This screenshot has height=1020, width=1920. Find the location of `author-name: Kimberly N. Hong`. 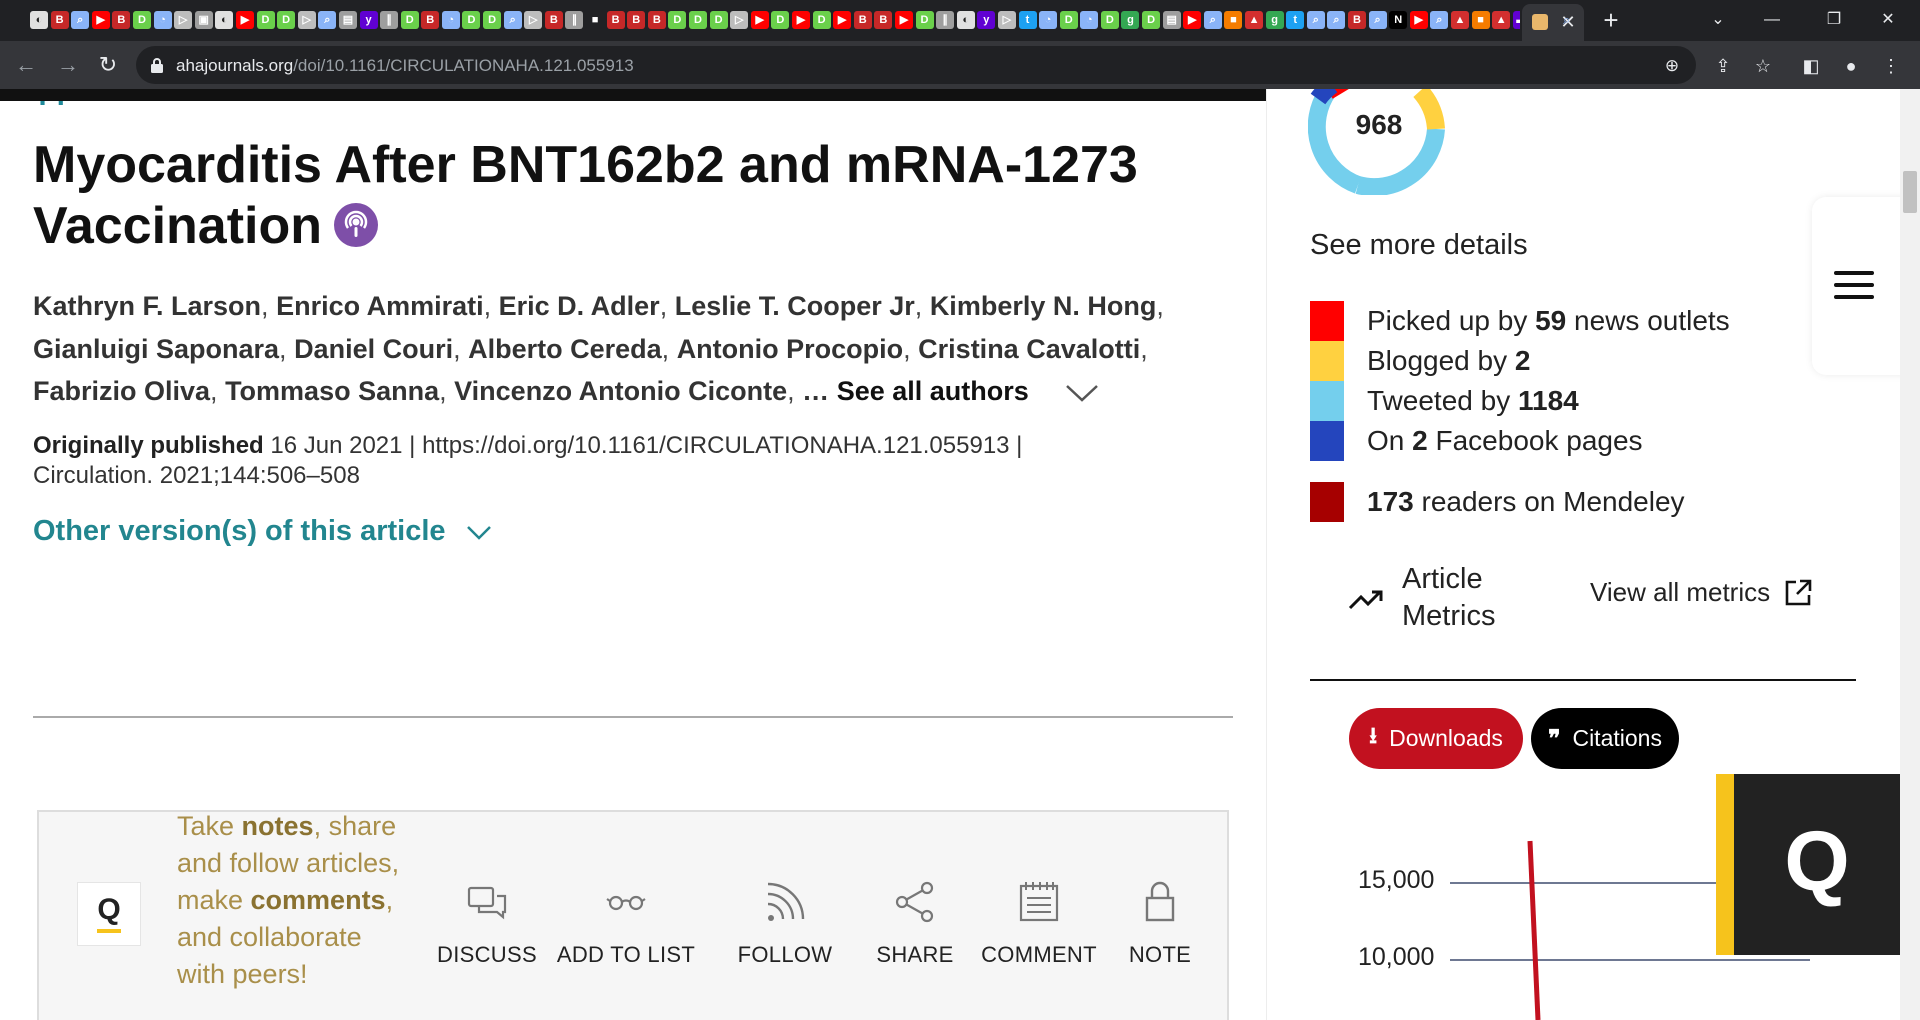

author-name: Kimberly N. Hong is located at coordinates (1043, 306).